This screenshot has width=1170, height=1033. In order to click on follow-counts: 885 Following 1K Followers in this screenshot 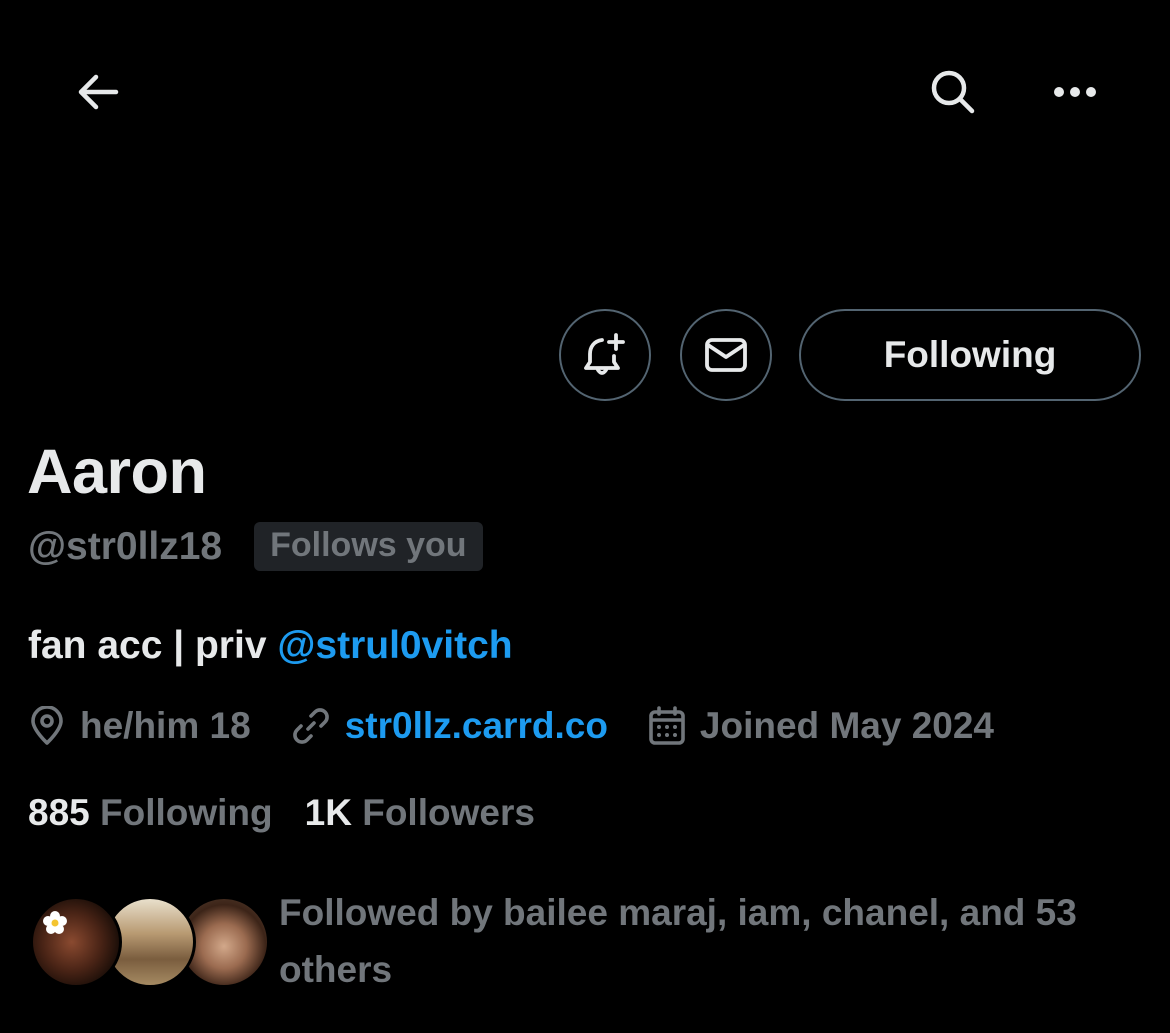, I will do `click(297, 813)`.